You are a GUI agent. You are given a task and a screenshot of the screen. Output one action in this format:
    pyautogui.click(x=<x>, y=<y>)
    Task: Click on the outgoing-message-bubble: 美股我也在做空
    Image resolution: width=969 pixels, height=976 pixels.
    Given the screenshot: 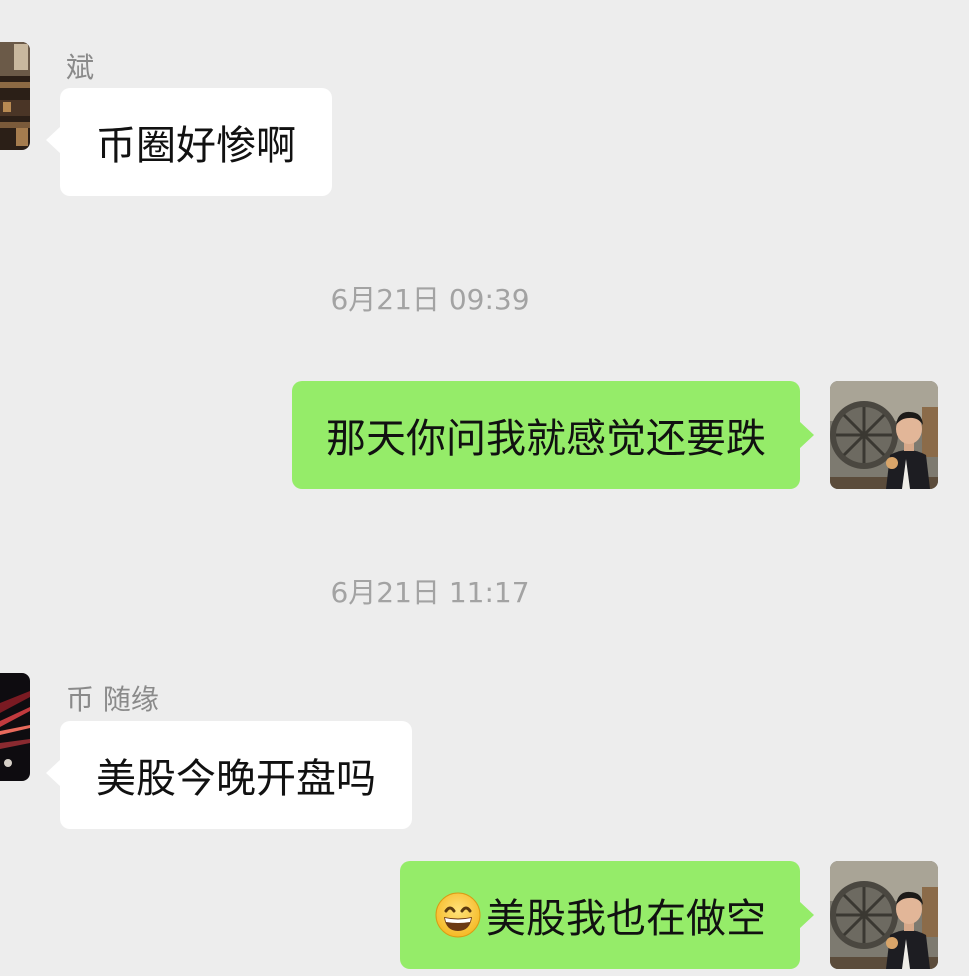 What is the action you would take?
    pyautogui.click(x=607, y=915)
    